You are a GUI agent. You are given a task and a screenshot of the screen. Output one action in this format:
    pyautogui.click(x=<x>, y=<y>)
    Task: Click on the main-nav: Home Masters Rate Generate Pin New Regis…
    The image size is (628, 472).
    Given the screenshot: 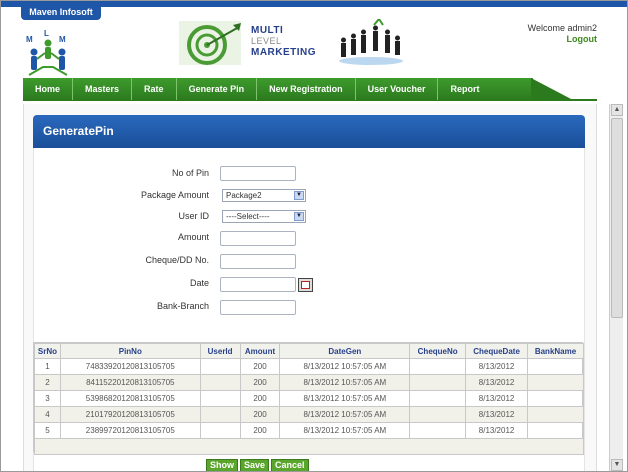 What is the action you would take?
    pyautogui.click(x=310, y=89)
    